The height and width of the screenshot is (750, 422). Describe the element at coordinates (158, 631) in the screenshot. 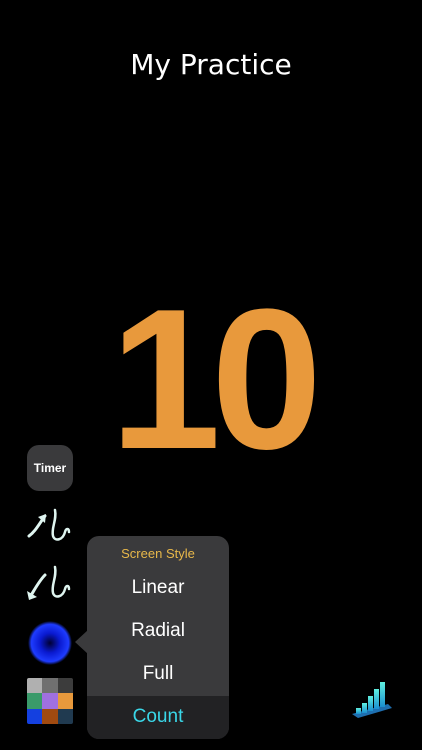

I see `style-option-radial: Radial` at that location.